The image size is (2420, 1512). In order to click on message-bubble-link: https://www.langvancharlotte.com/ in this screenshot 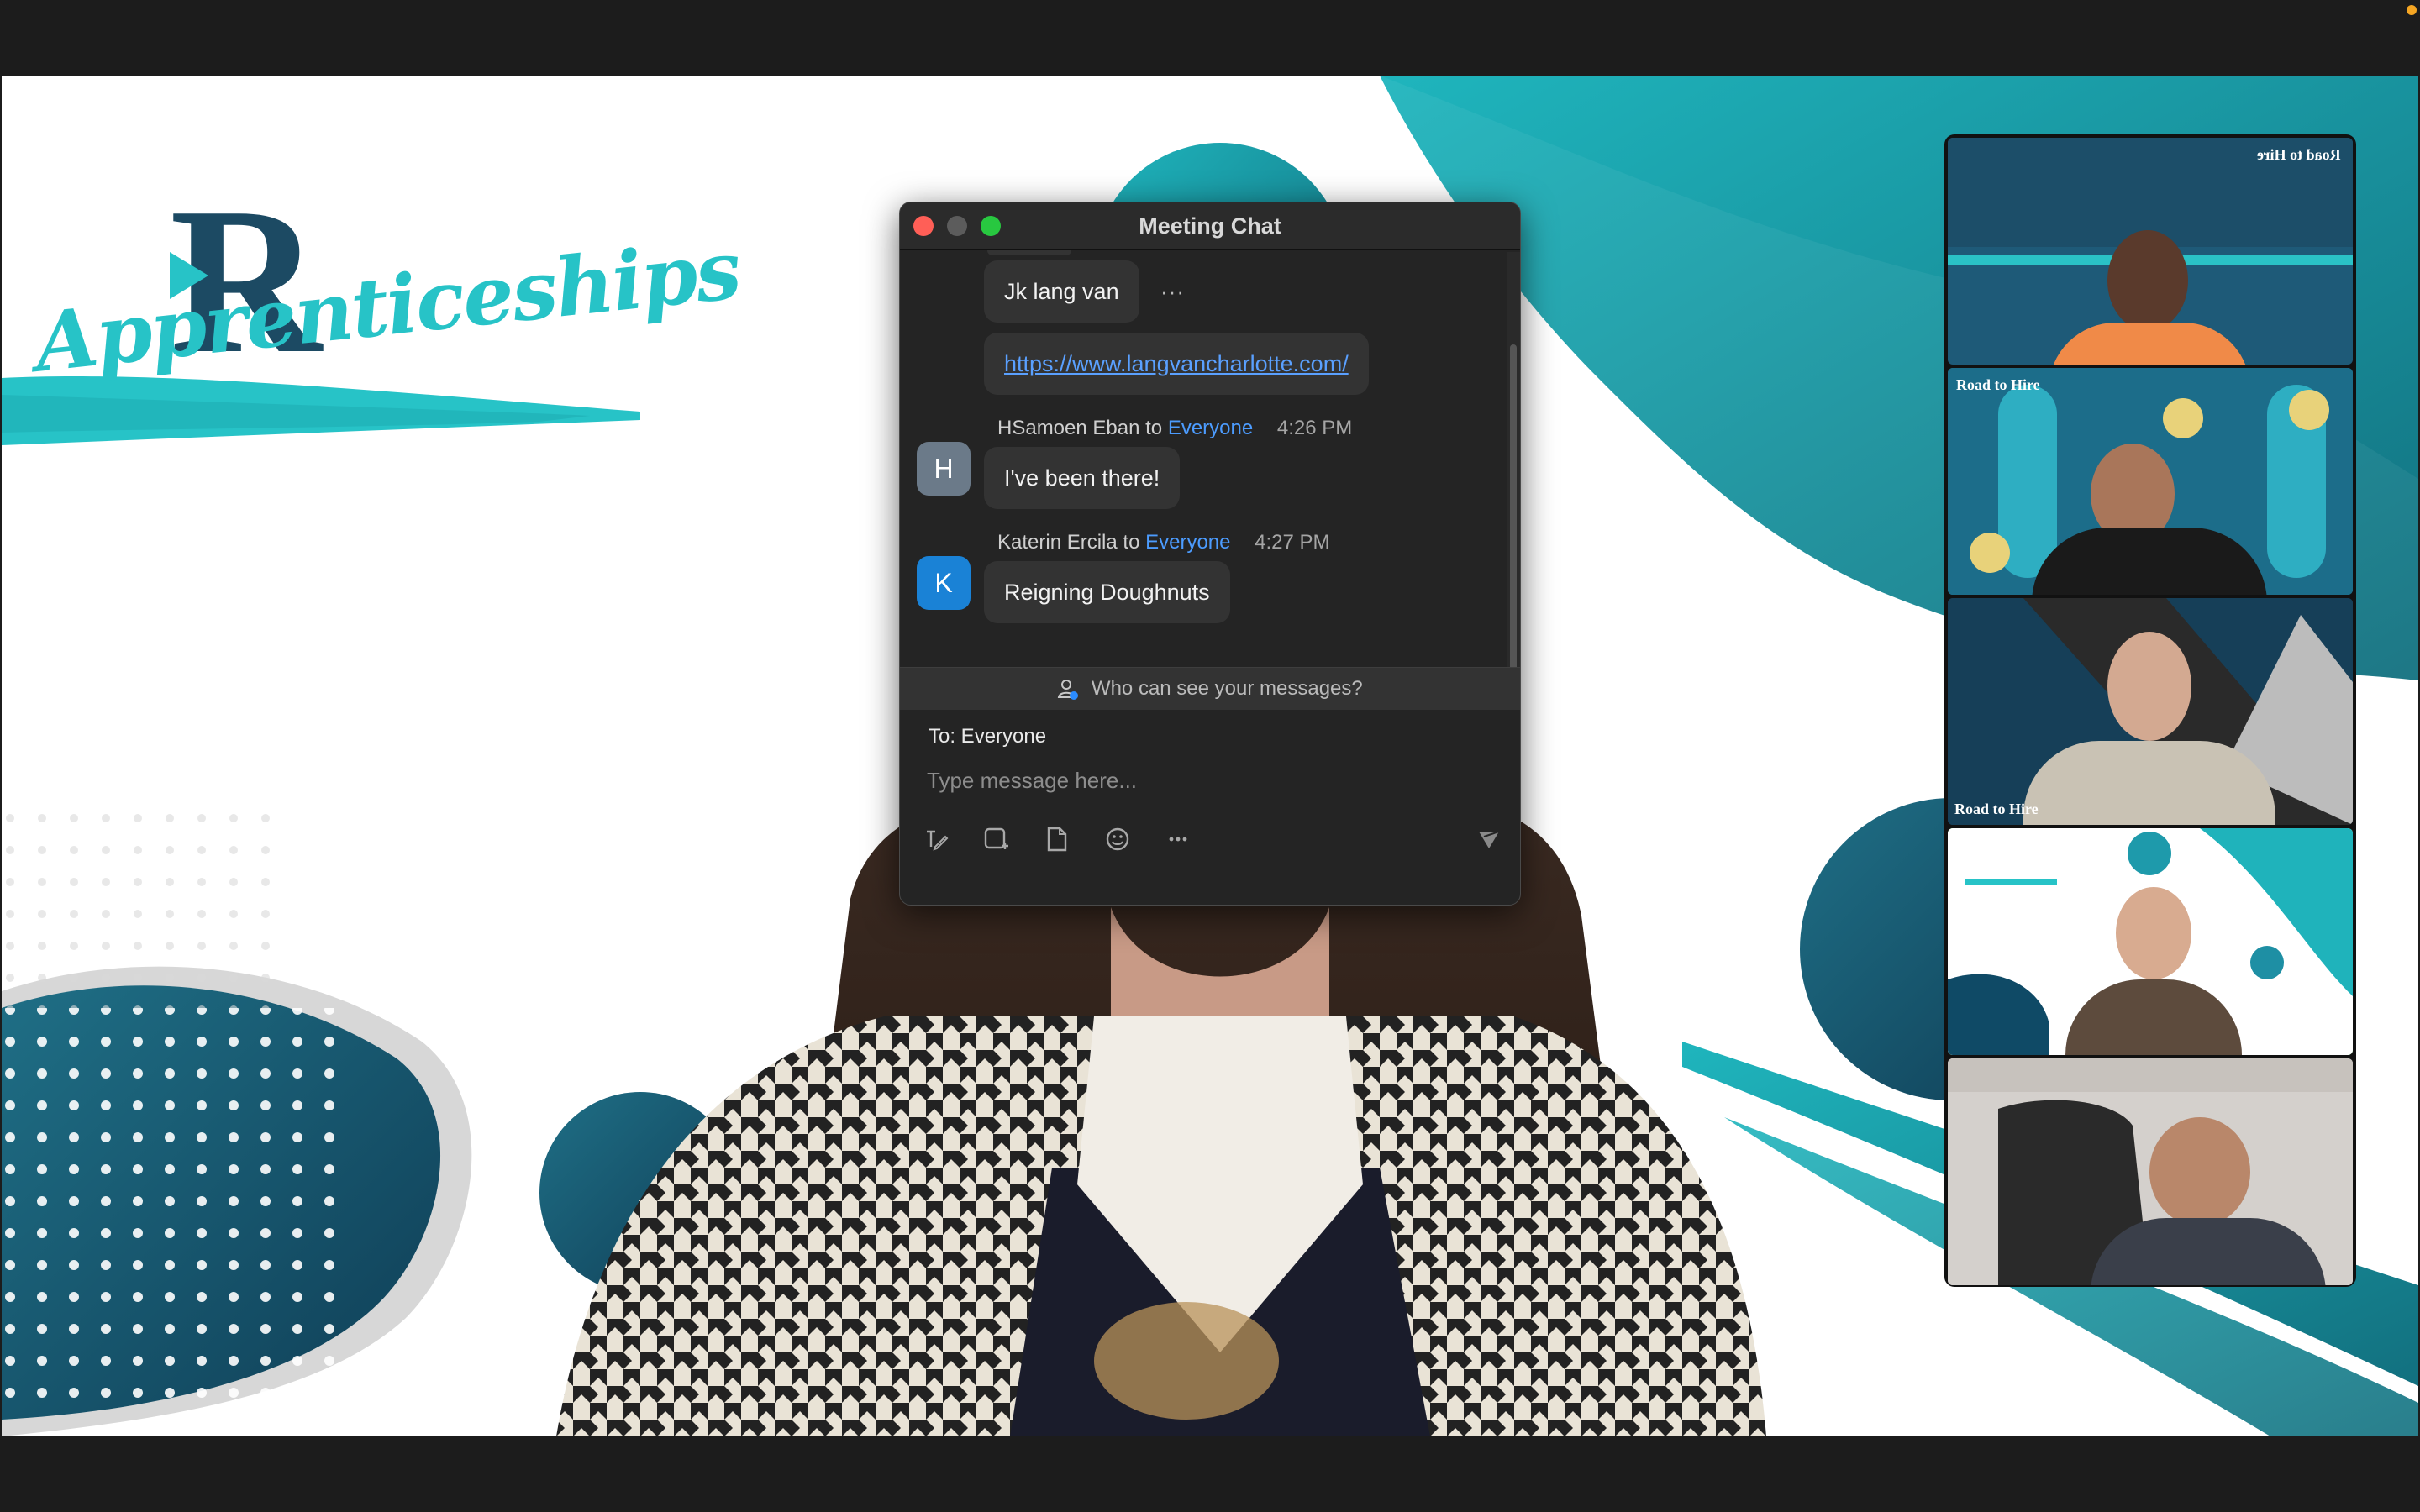, I will do `click(1176, 364)`.